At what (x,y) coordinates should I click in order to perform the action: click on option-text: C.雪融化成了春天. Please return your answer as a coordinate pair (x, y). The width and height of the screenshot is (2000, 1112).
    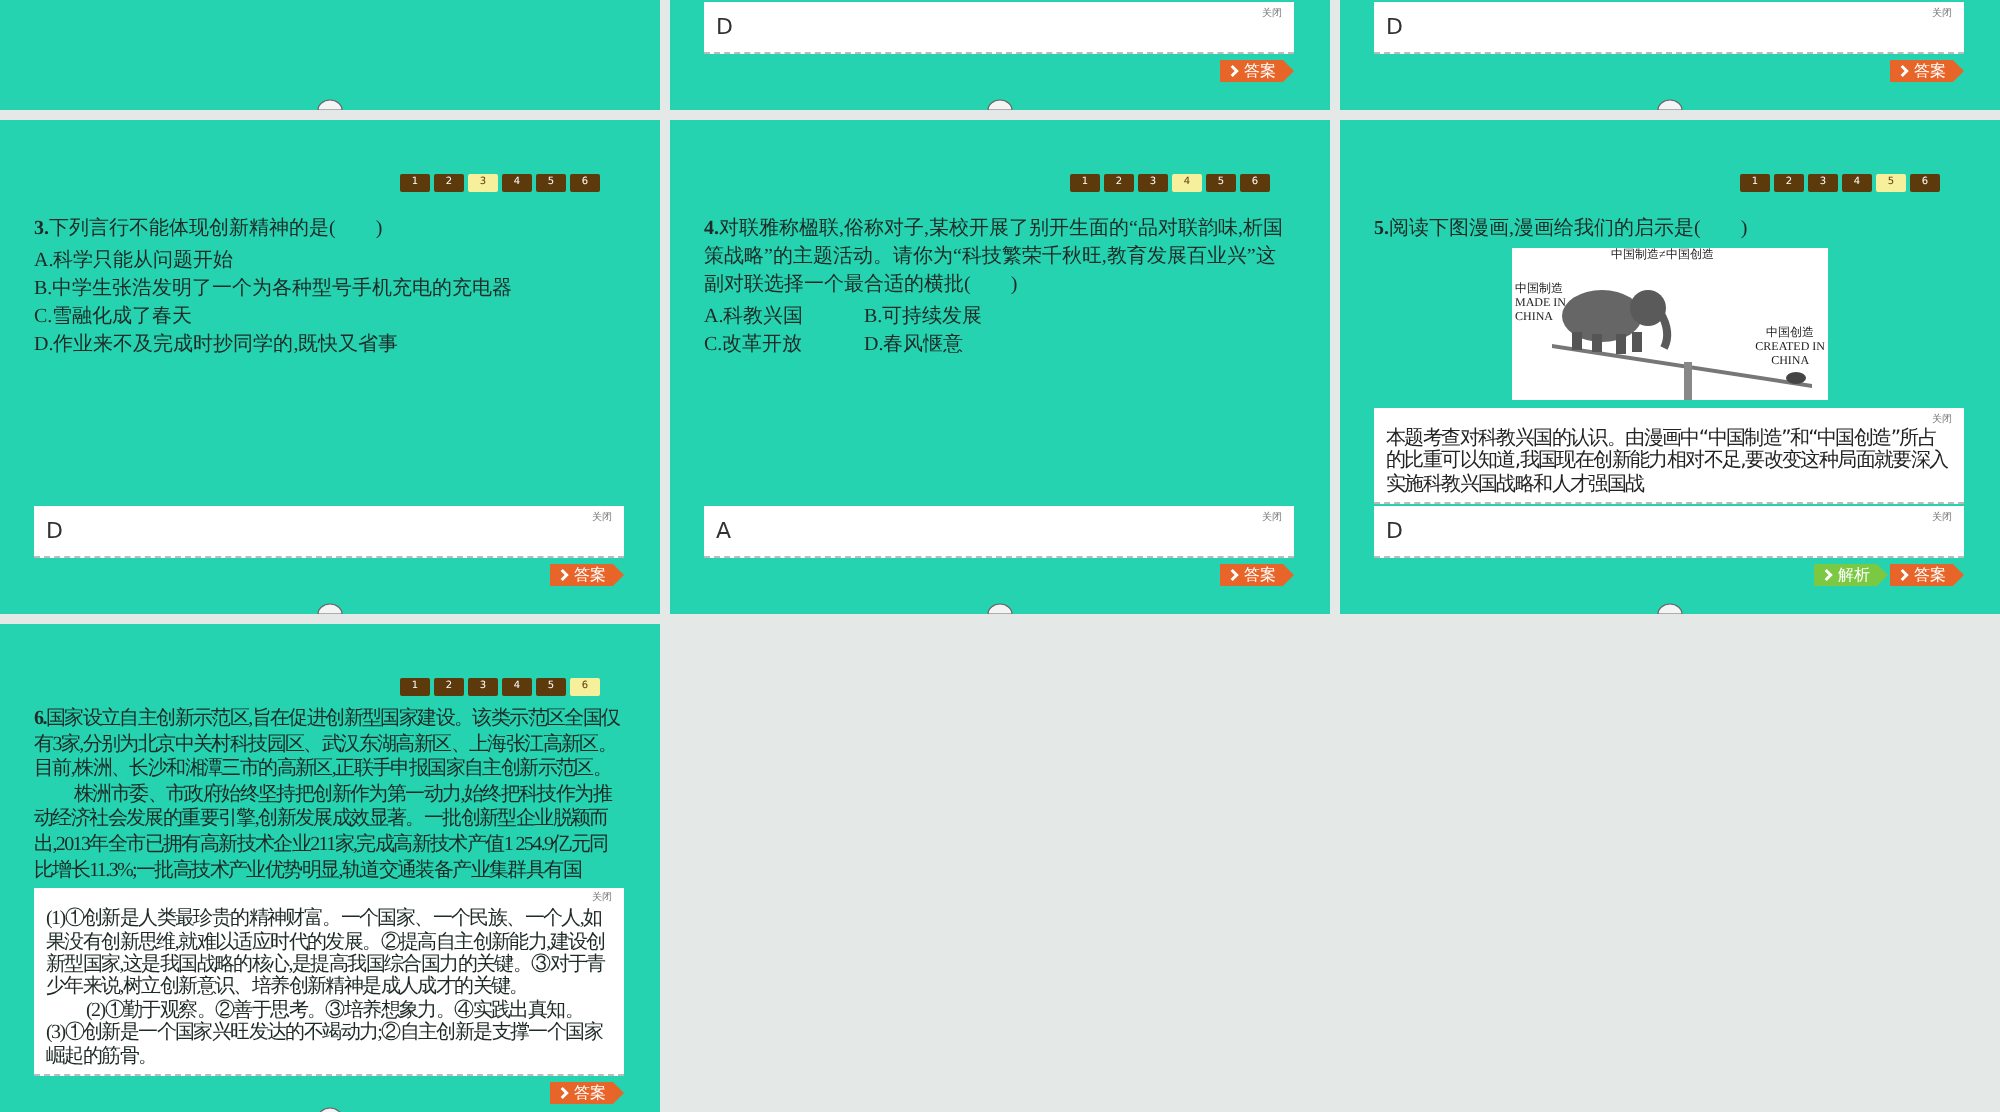
    Looking at the image, I should click on (114, 318).